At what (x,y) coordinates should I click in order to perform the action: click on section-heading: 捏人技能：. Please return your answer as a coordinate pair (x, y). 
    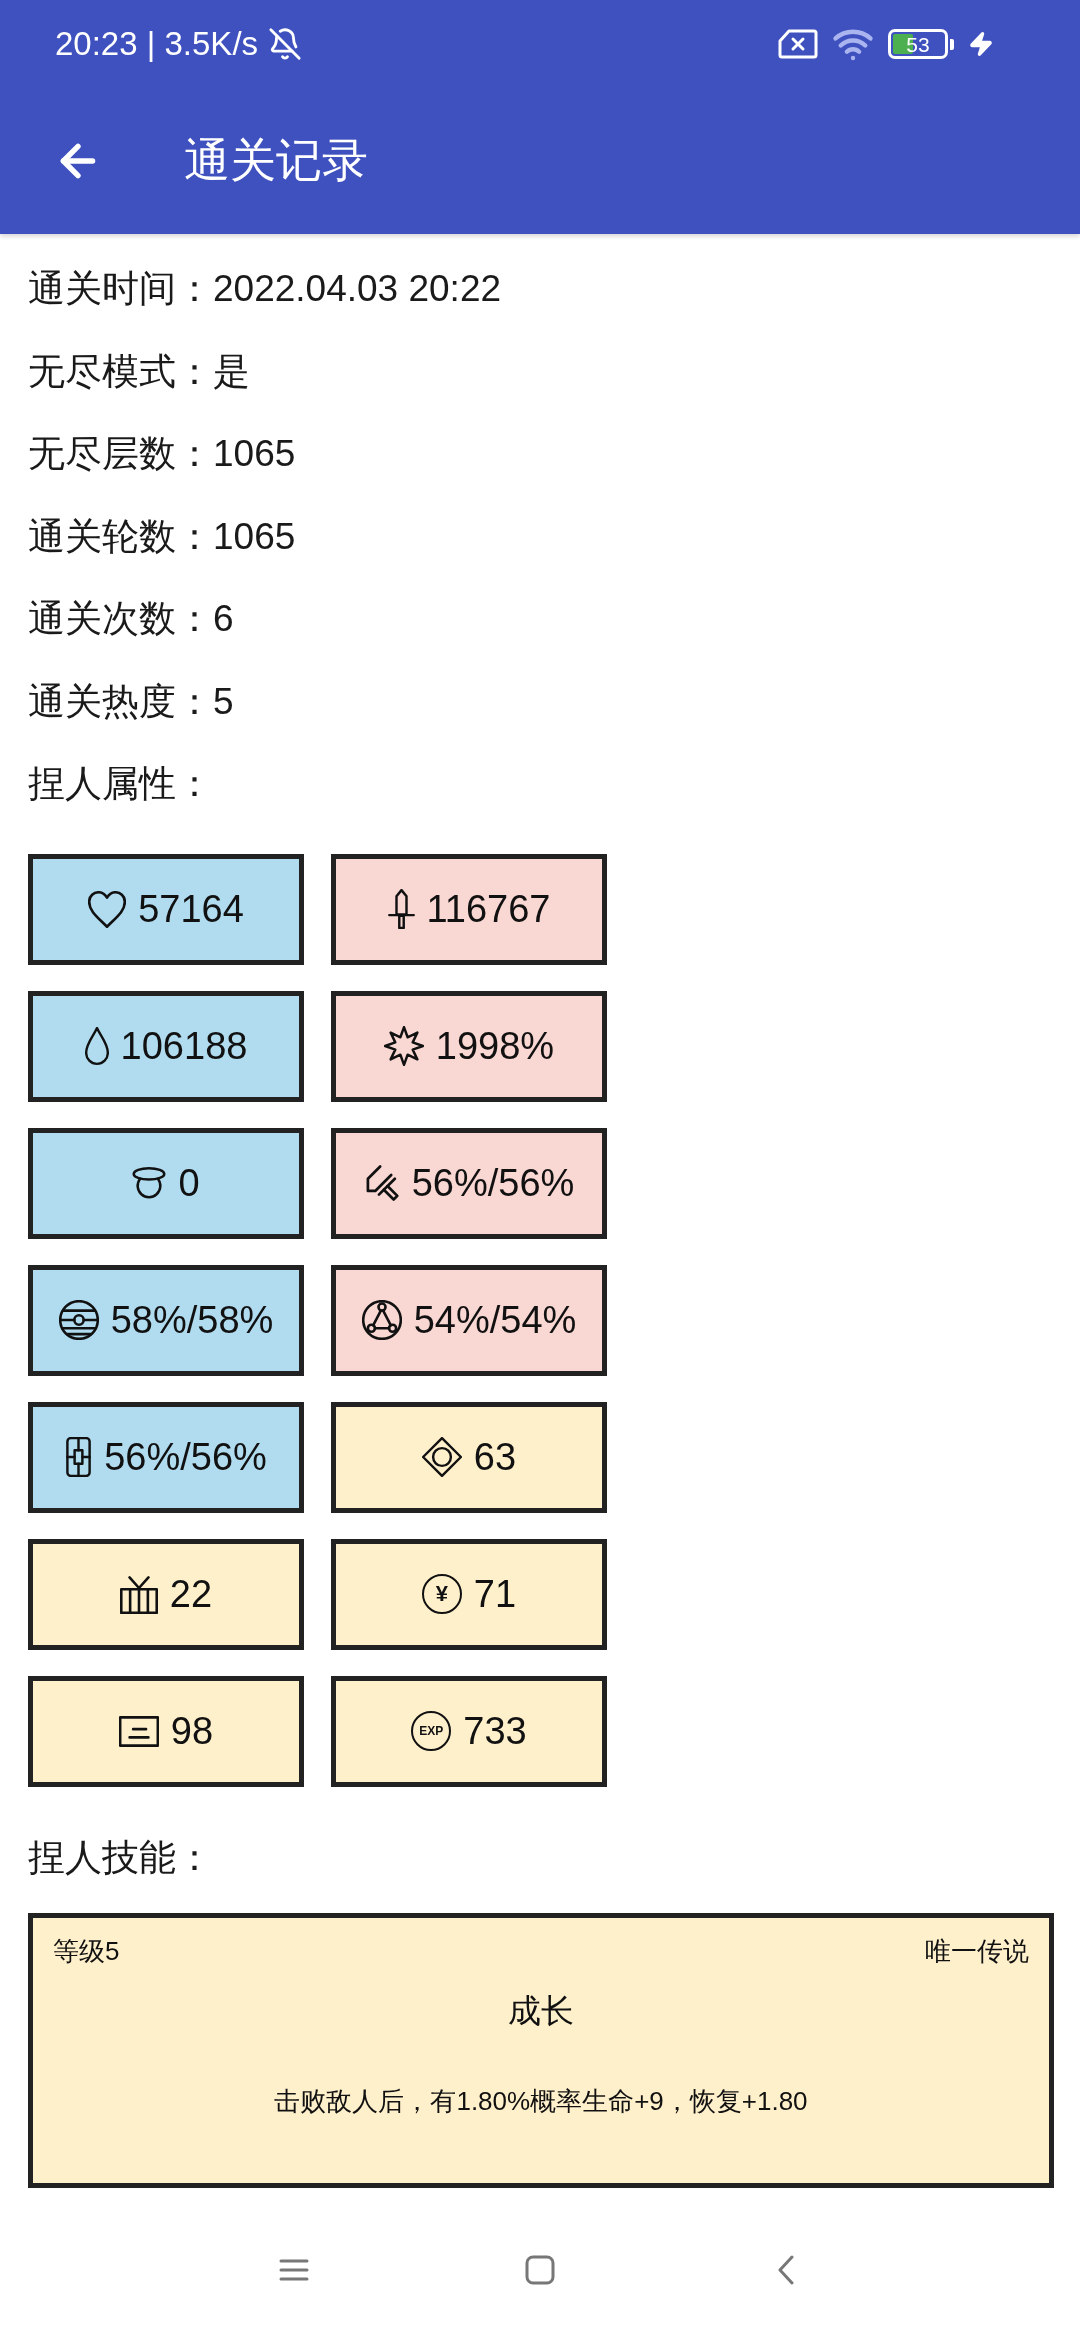
    Looking at the image, I should click on (121, 1857).